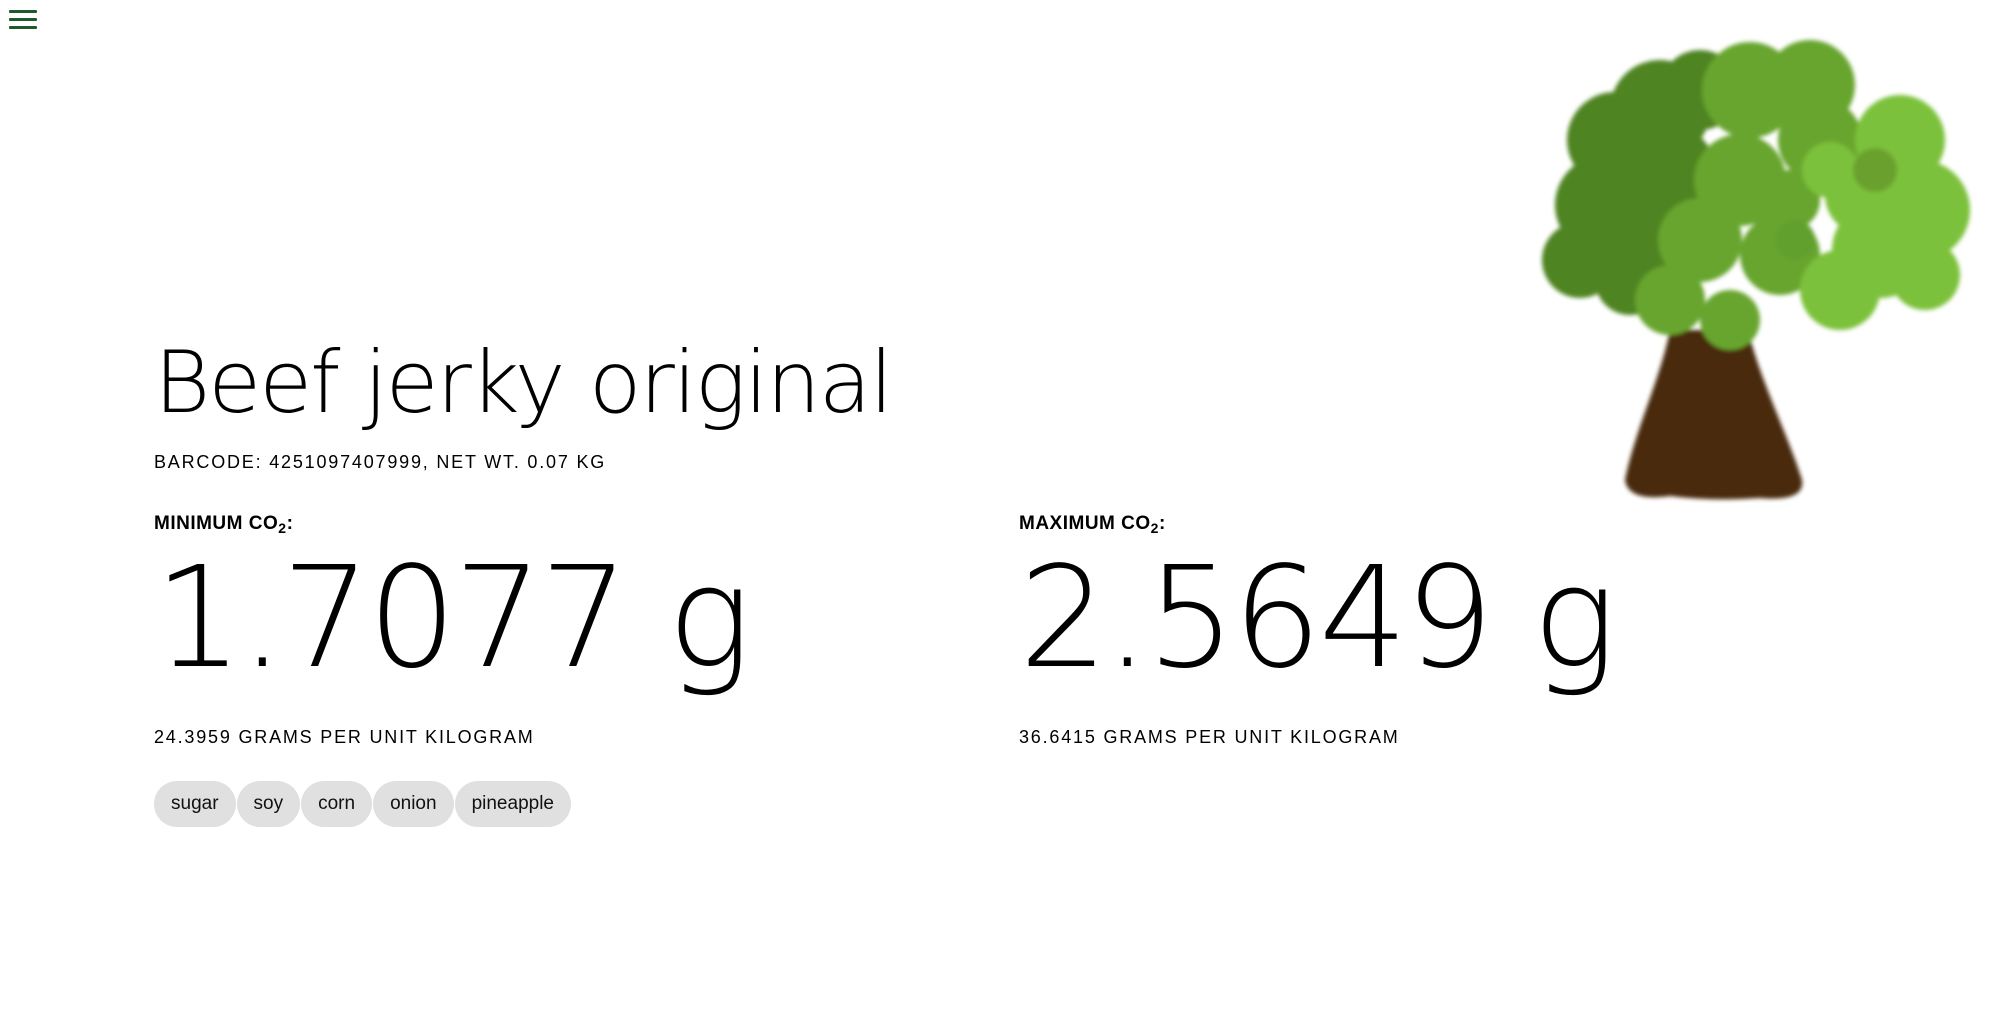  Describe the element at coordinates (1317, 618) in the screenshot. I see `maximum-co2-value: 2.5649 g` at that location.